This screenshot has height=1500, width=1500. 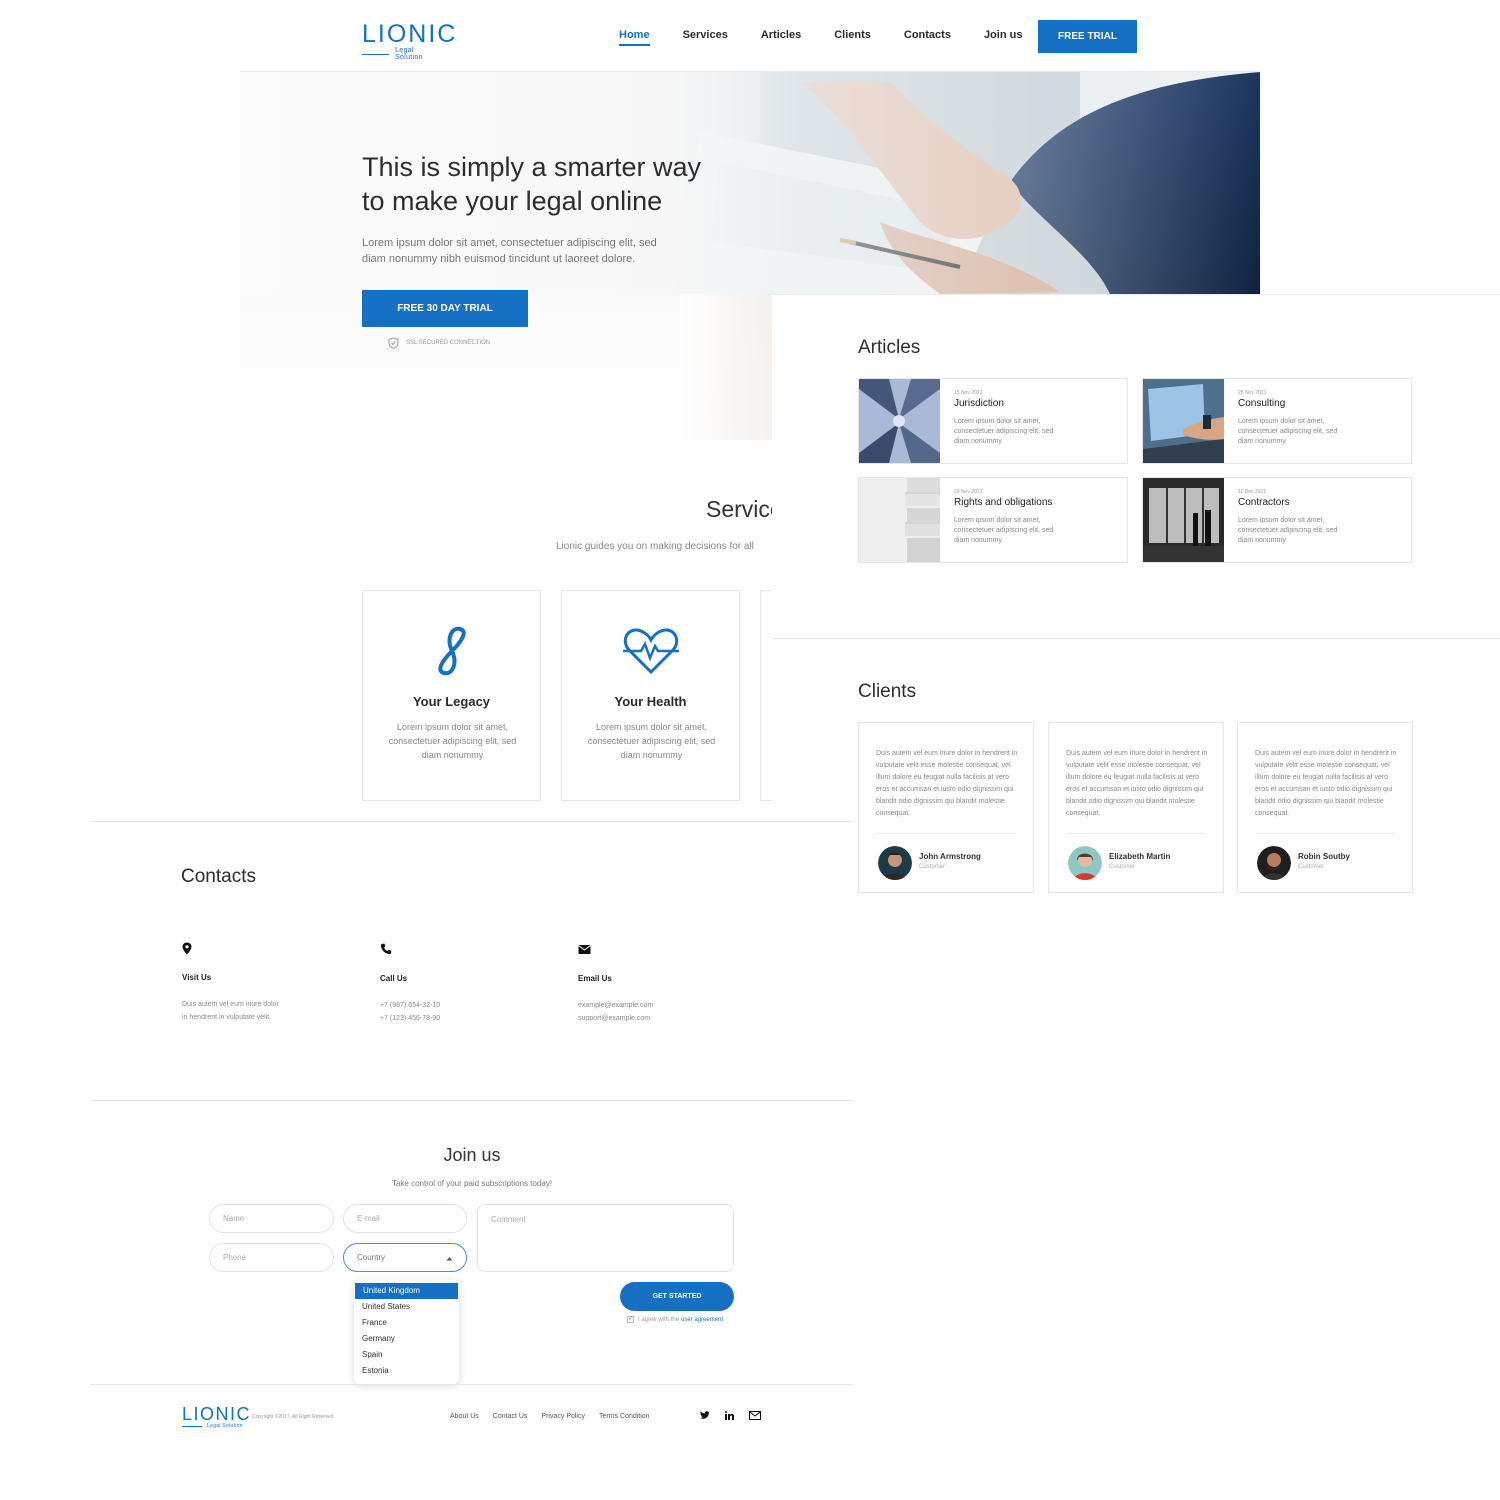 What do you see at coordinates (1264, 502) in the screenshot?
I see `article-title: Contractors` at bounding box center [1264, 502].